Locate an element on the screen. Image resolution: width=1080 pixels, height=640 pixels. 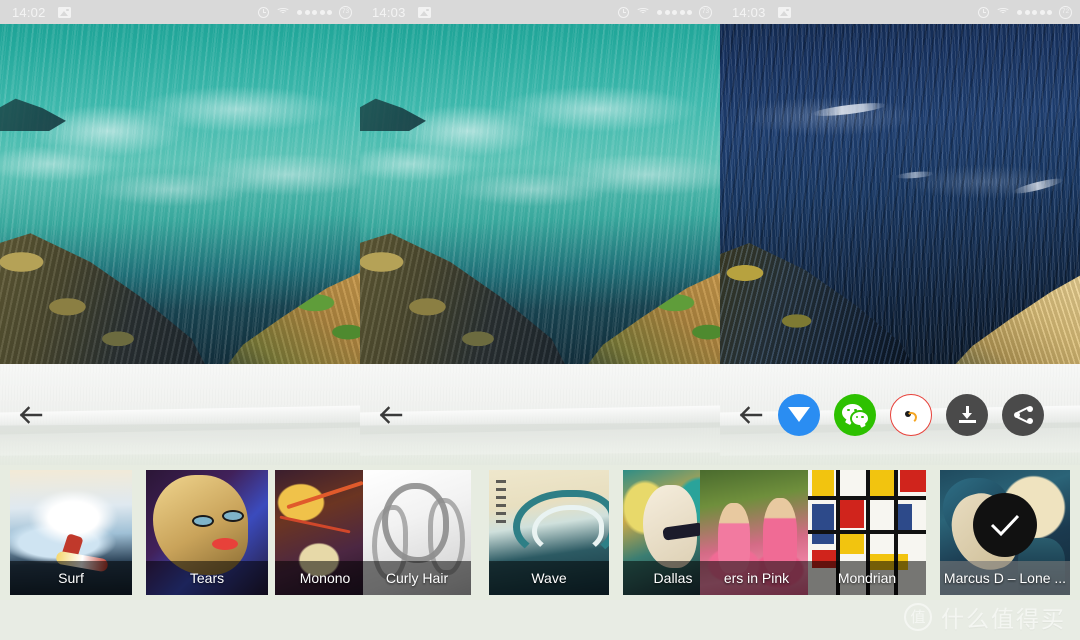
status-bar-1: 14:02 73 is located at coordinates (180, 12).